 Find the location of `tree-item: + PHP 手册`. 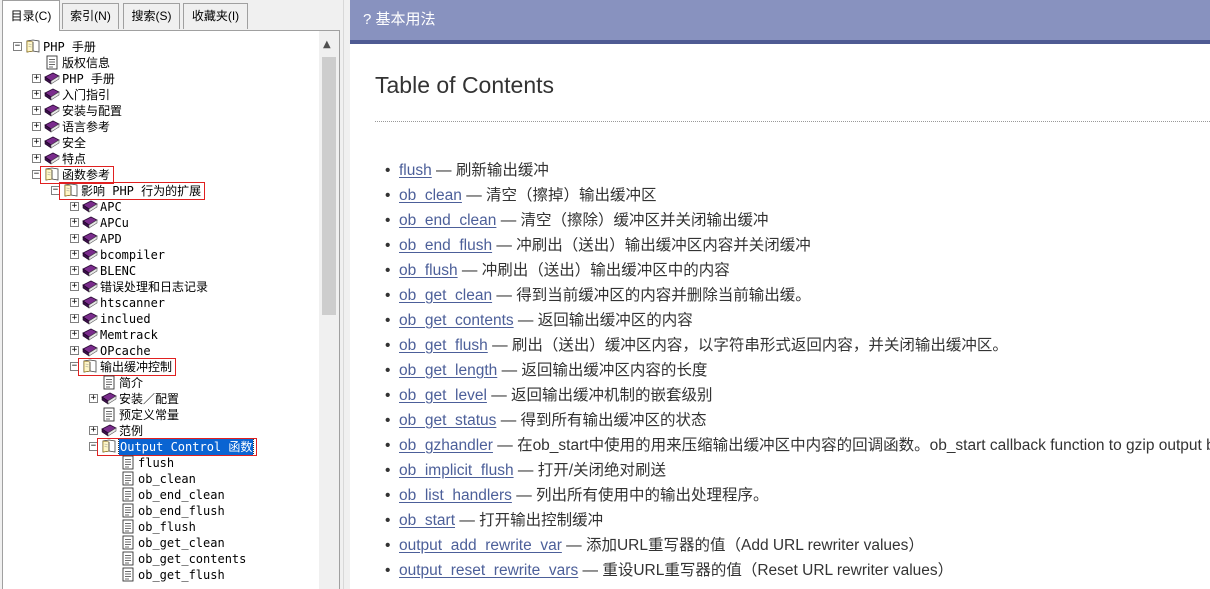

tree-item: + PHP 手册 is located at coordinates (161, 79).